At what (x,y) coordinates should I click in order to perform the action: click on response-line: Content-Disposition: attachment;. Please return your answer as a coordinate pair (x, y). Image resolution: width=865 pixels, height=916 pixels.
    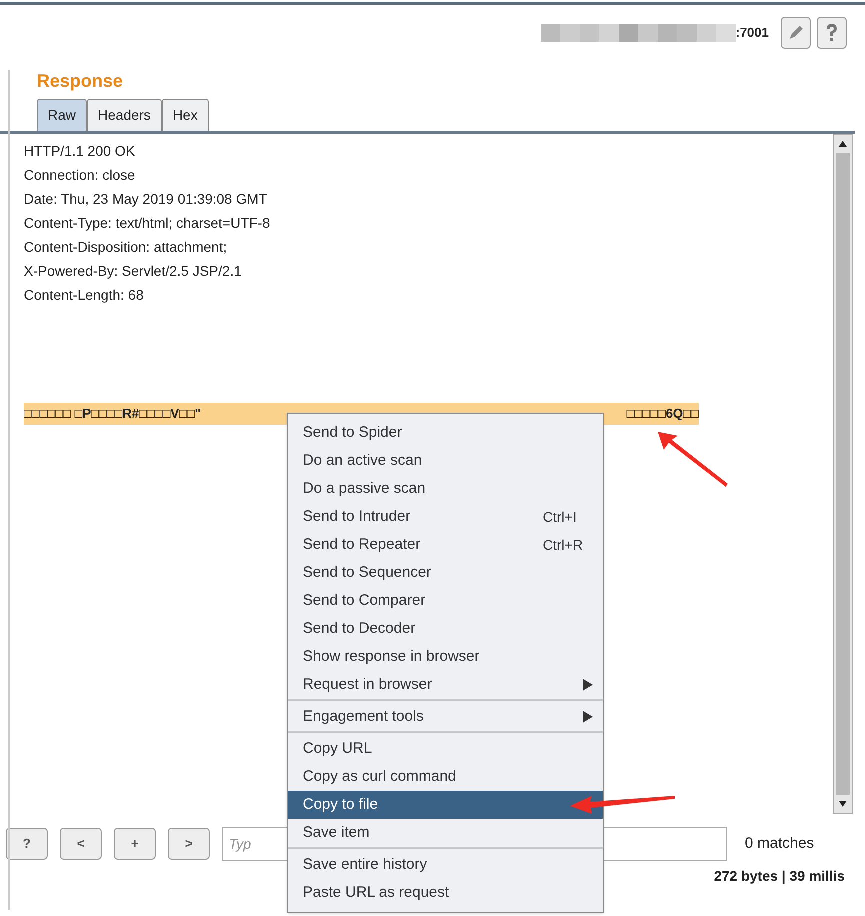
    Looking at the image, I should click on (126, 247).